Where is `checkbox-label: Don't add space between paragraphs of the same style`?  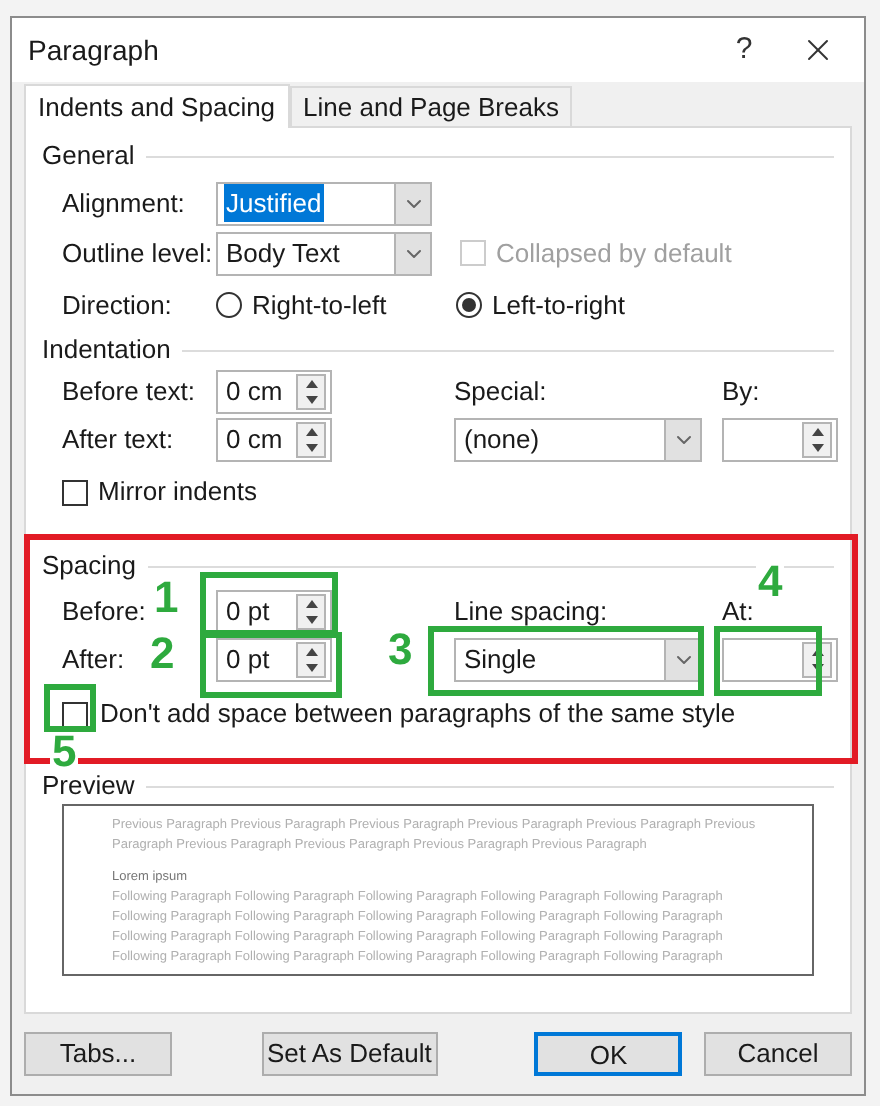
checkbox-label: Don't add space between paragraphs of the same style is located at coordinates (418, 714).